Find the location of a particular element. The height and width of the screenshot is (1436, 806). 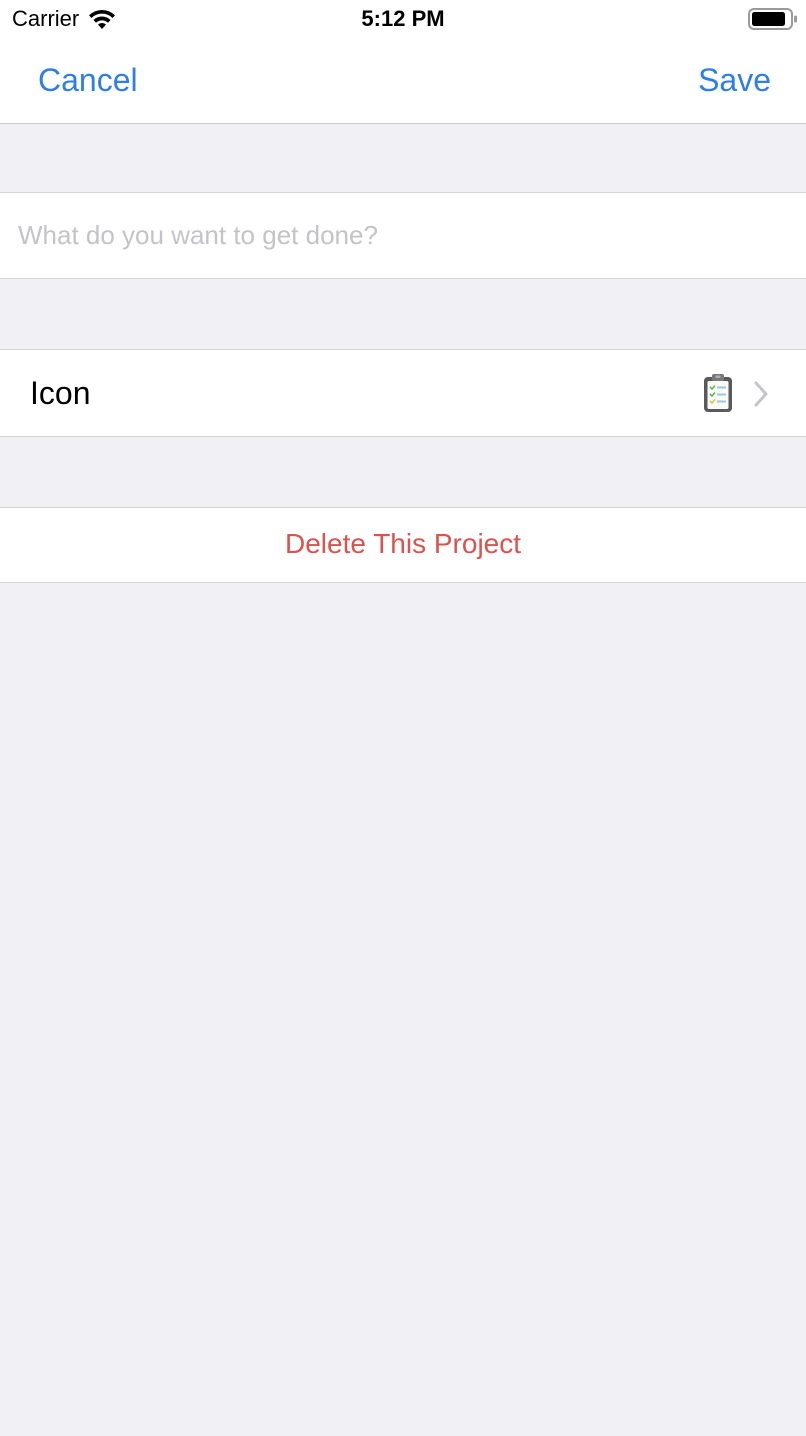

icon-row: Icon is located at coordinates (403, 393).